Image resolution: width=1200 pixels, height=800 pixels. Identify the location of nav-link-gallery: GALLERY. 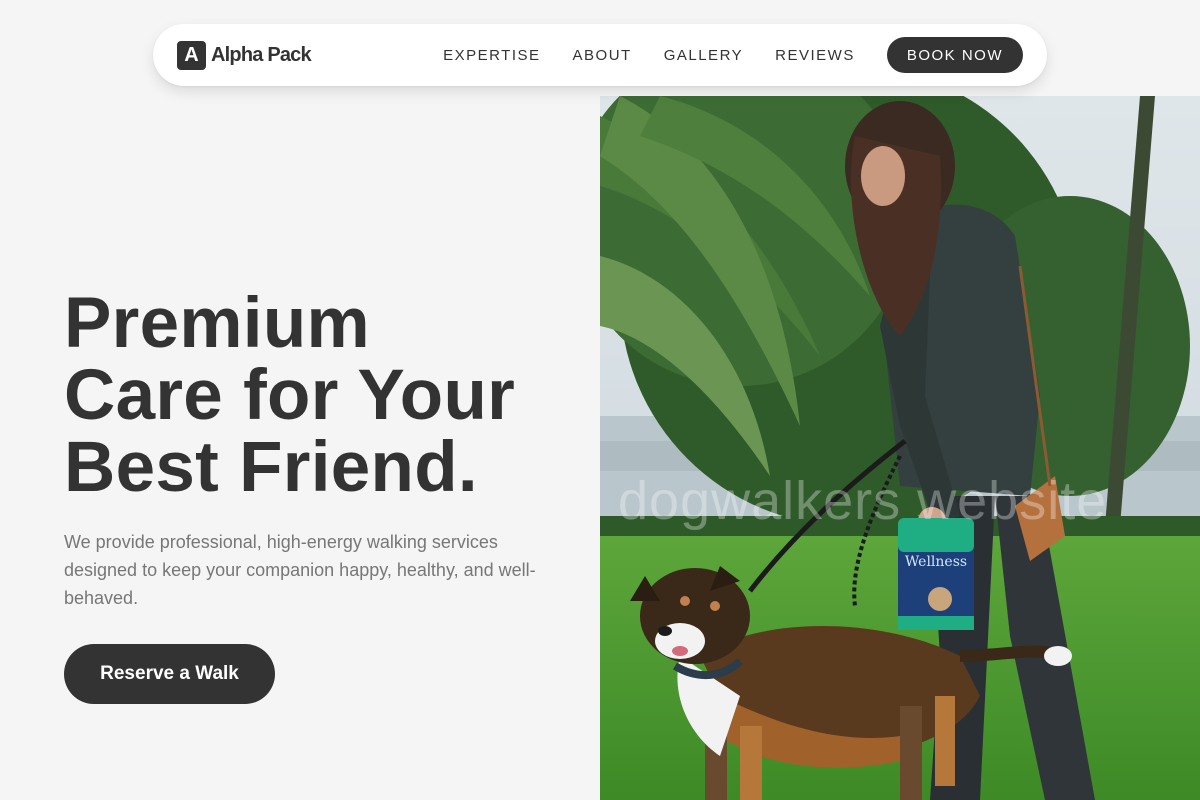
(703, 55).